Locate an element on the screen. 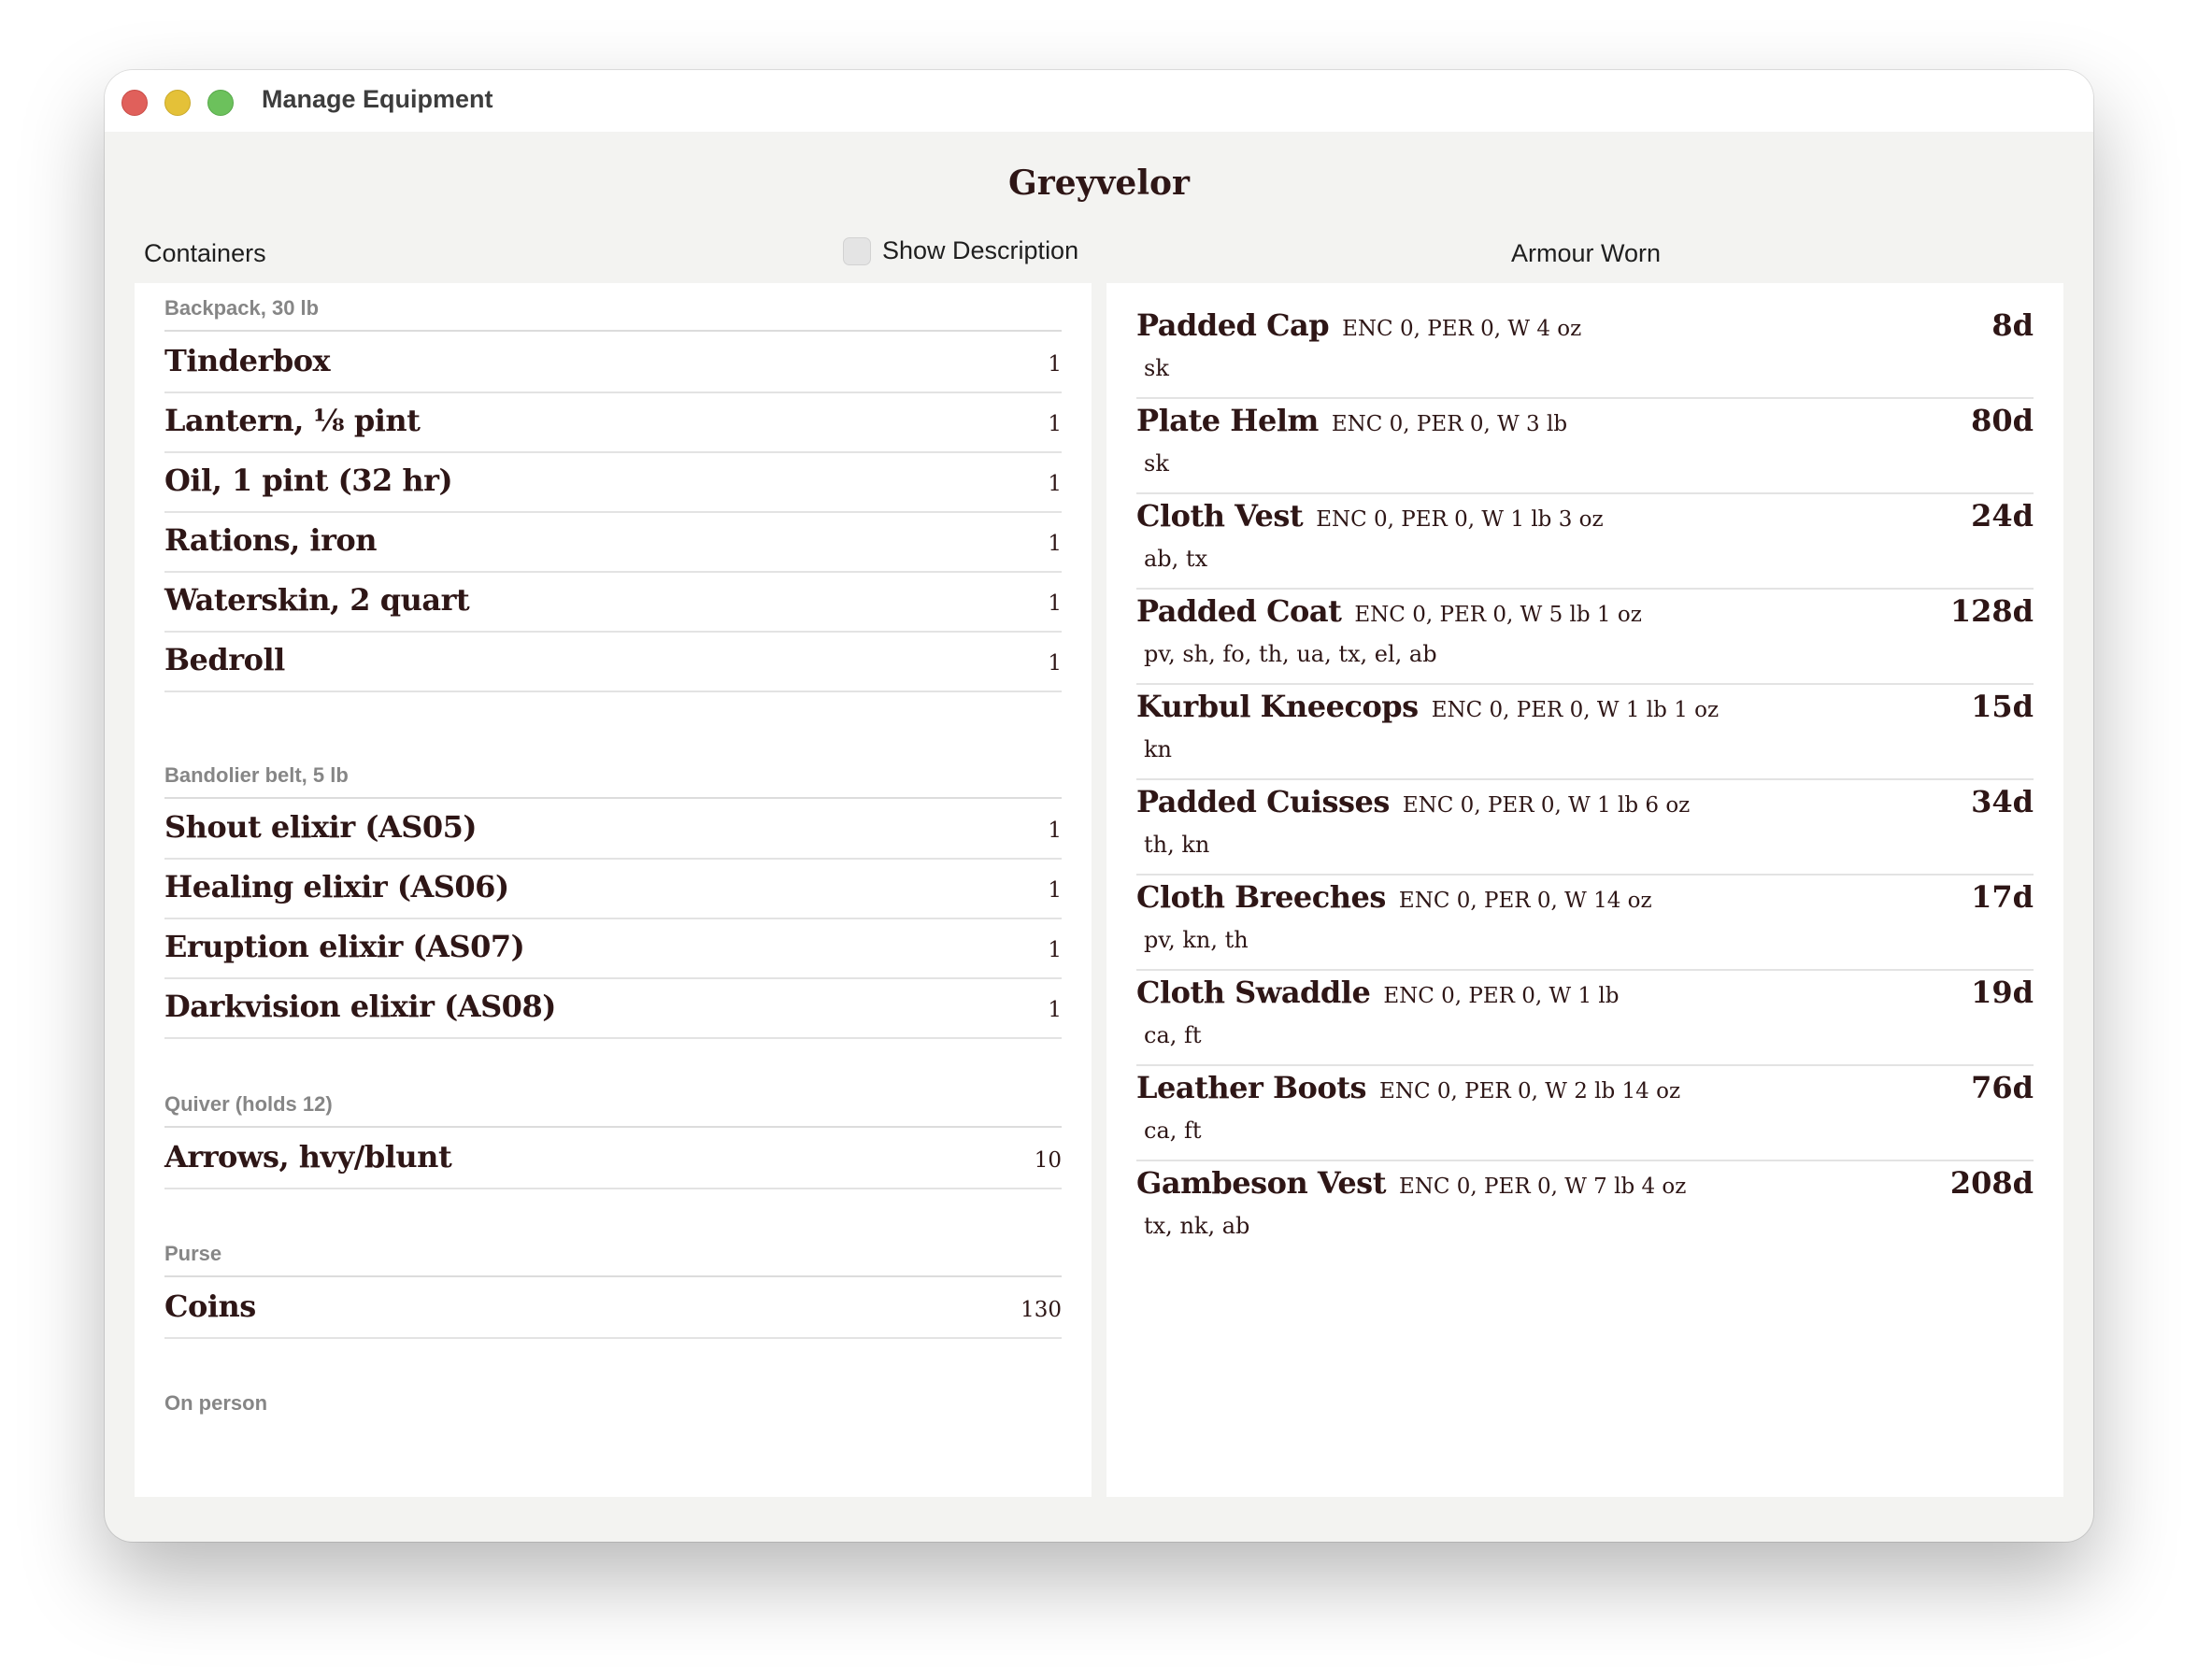 This screenshot has width=2198, height=1680. armour-stats: ENC 0, PER 0, W 1 lb is located at coordinates (1501, 996).